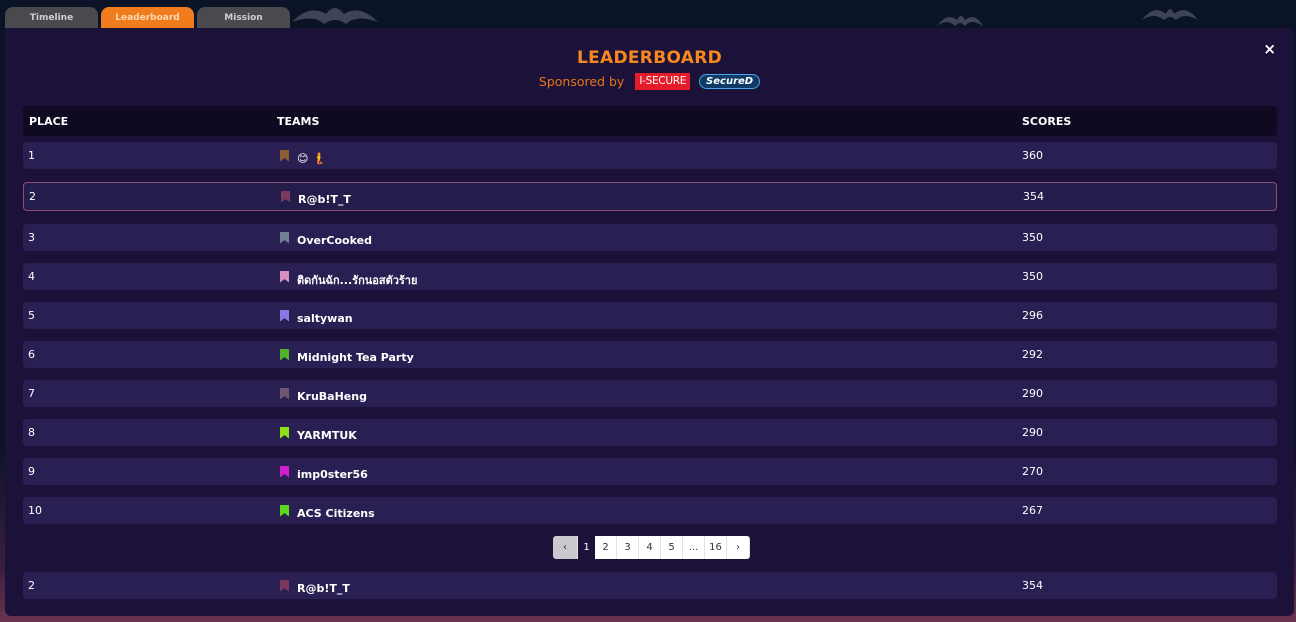 The width and height of the screenshot is (1296, 622). What do you see at coordinates (325, 318) in the screenshot?
I see `team-name: saltywan` at bounding box center [325, 318].